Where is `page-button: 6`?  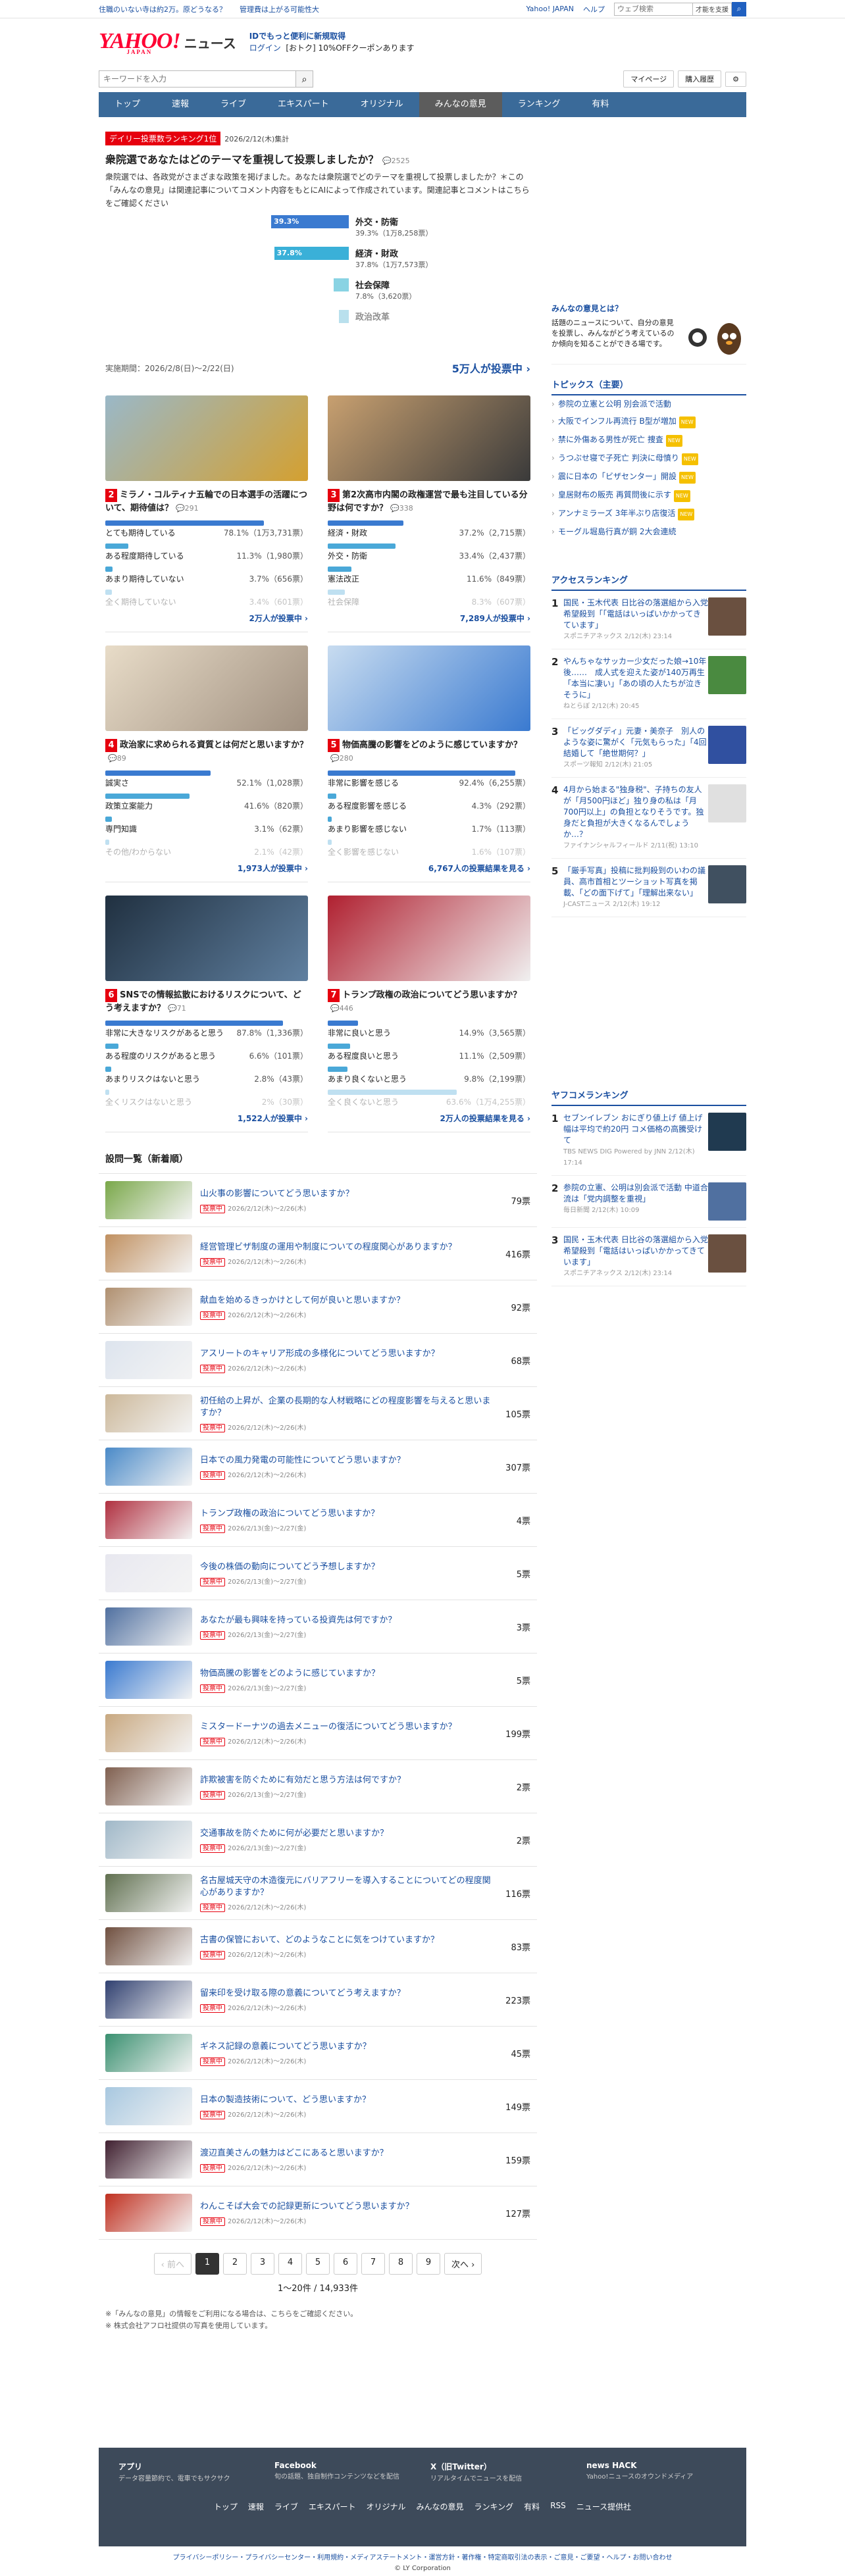 page-button: 6 is located at coordinates (346, 2264).